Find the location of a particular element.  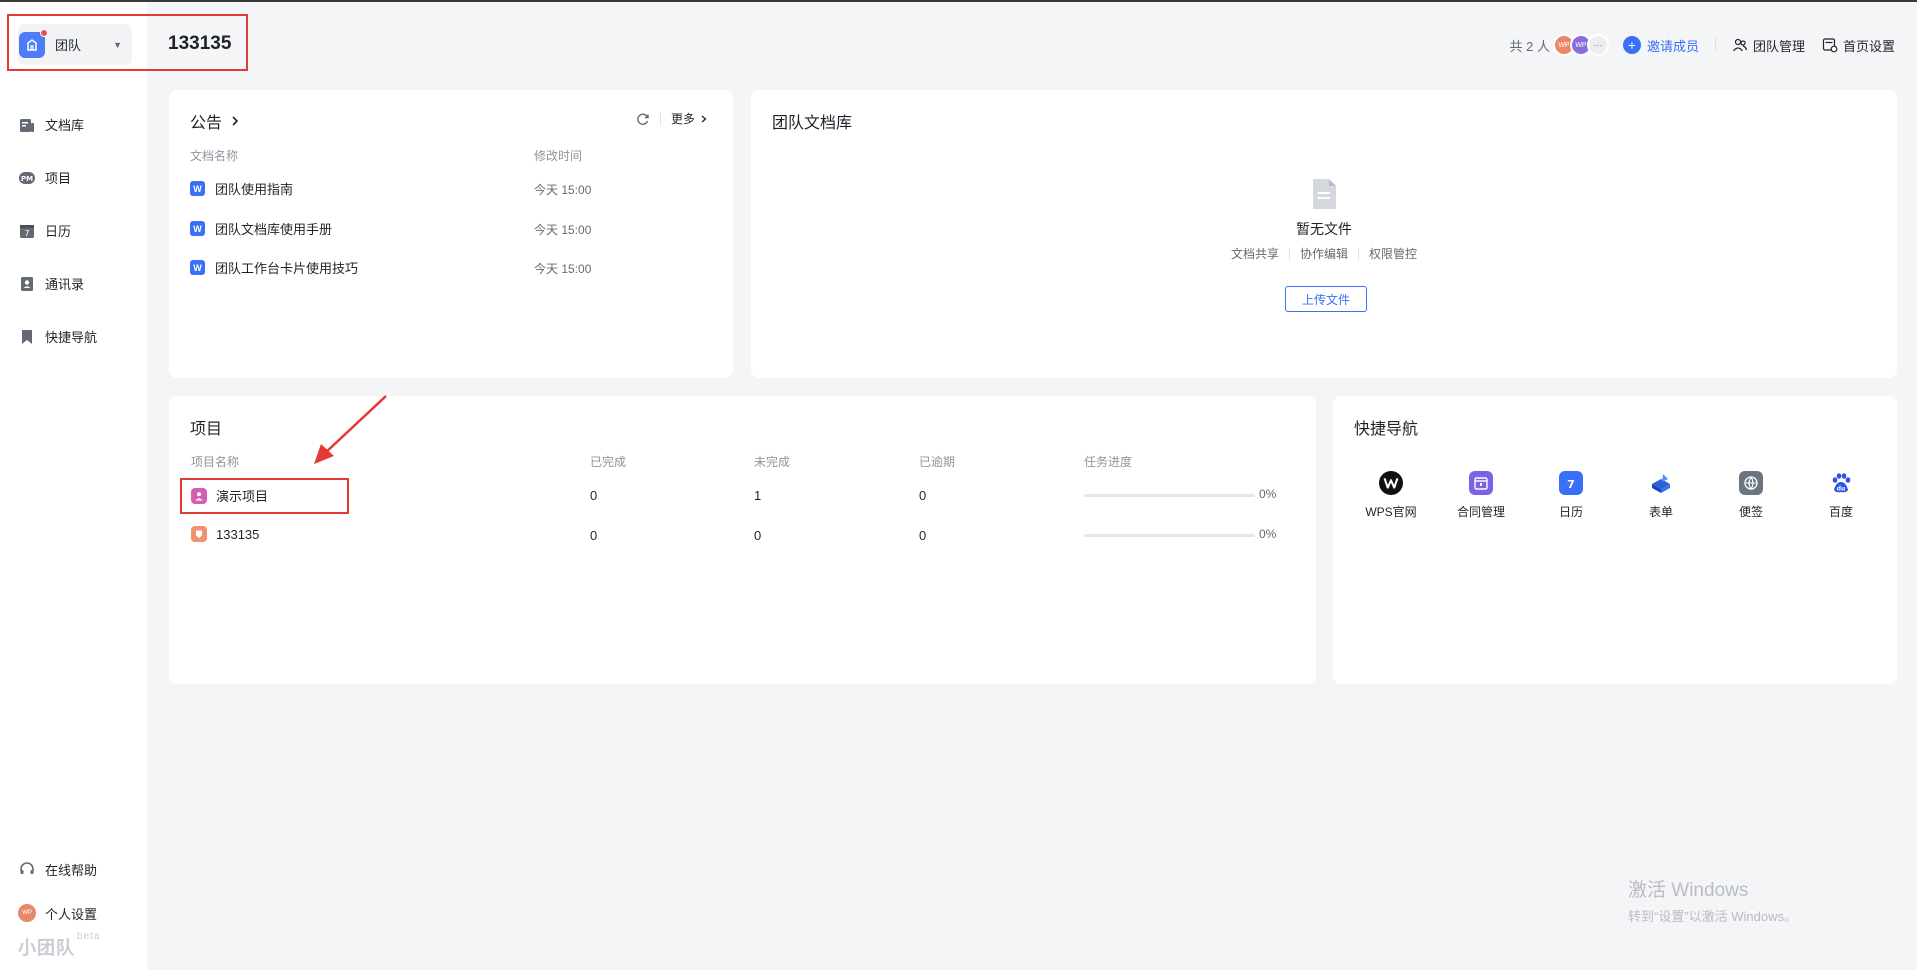

quick-nav-item: 合同管理 is located at coordinates (1481, 495).